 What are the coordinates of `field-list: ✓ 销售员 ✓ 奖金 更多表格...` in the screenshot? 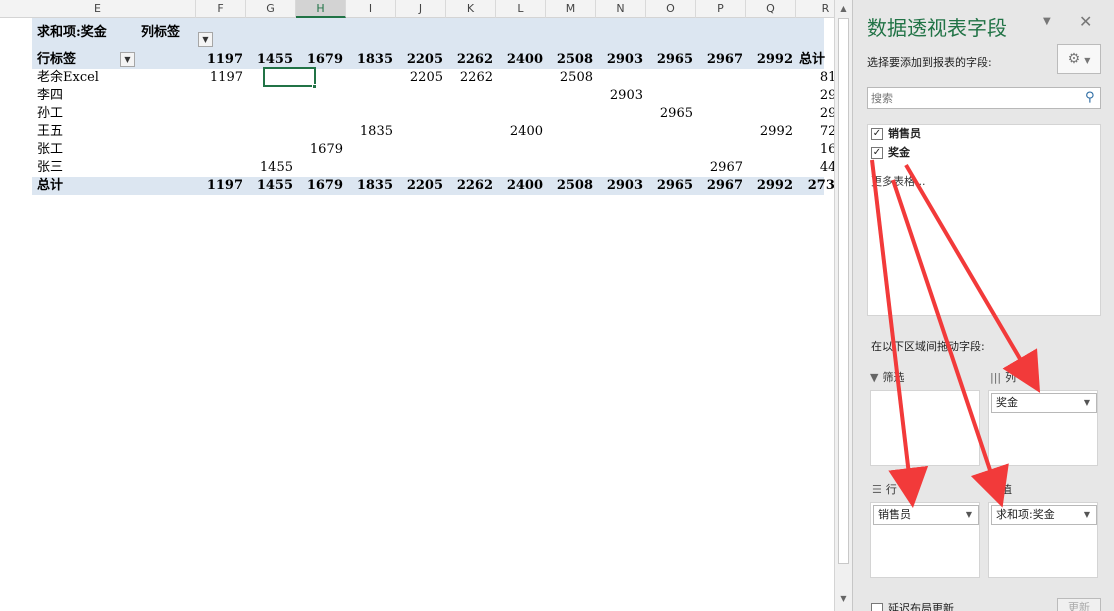 It's located at (984, 220).